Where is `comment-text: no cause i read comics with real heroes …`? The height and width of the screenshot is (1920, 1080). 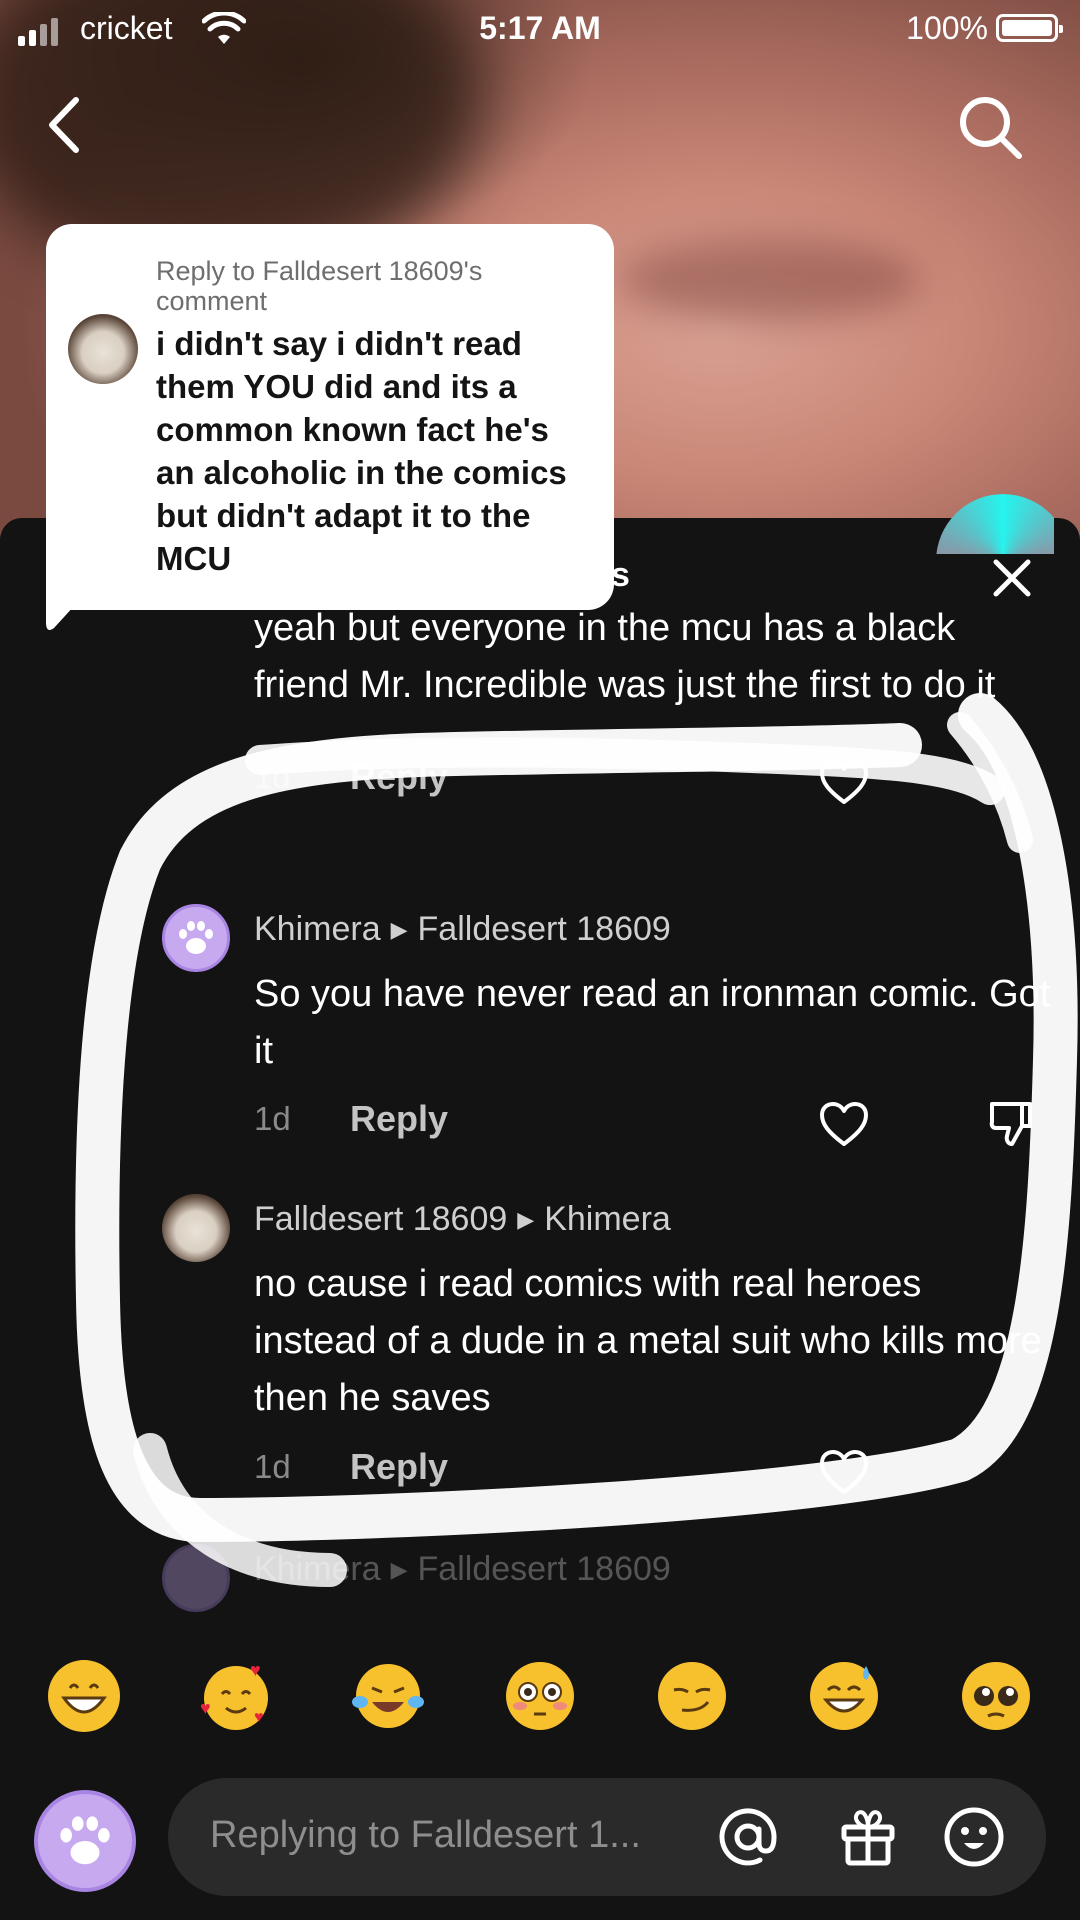 comment-text: no cause i read comics with real heroes … is located at coordinates (648, 1341).